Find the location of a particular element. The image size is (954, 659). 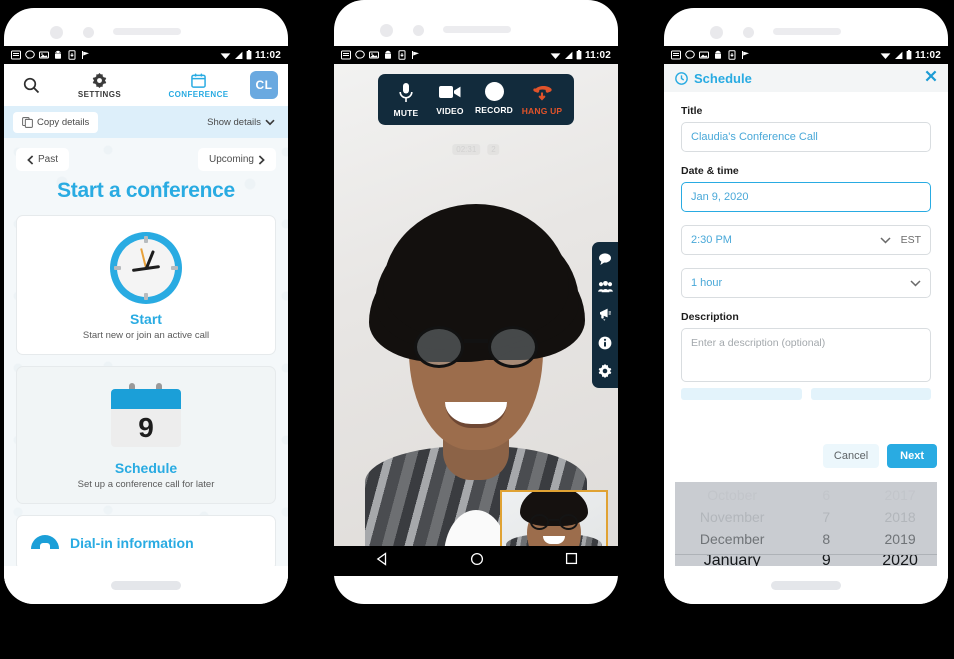

android-navigation-bar is located at coordinates (476, 561).